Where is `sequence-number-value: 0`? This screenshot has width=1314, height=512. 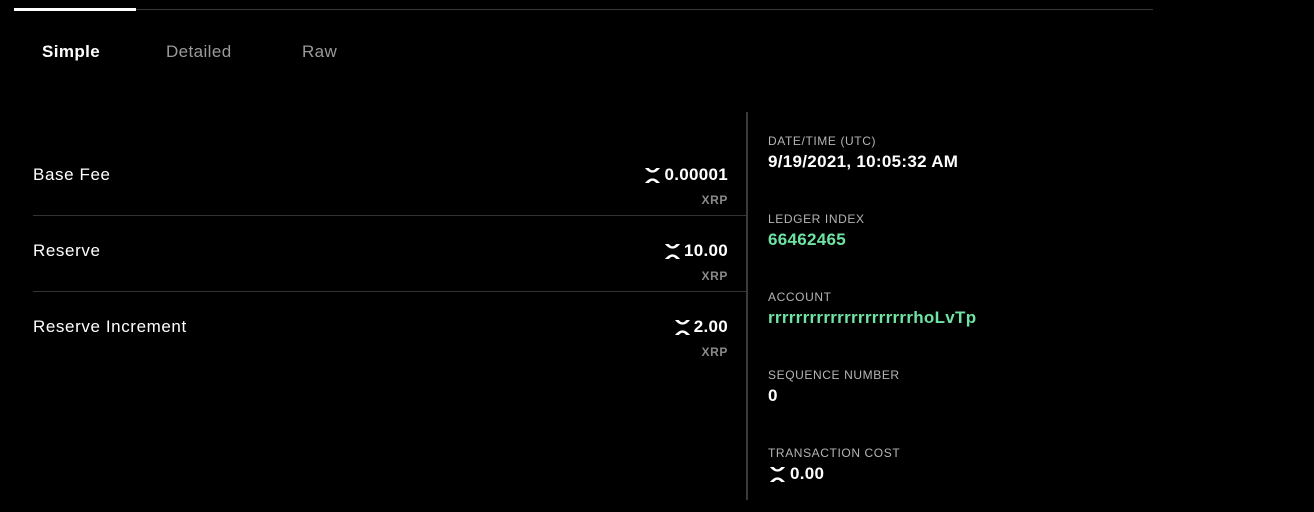
sequence-number-value: 0 is located at coordinates (773, 395).